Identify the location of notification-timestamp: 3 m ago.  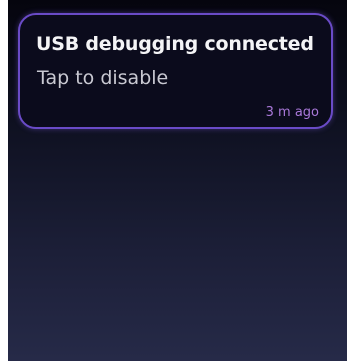
(292, 112).